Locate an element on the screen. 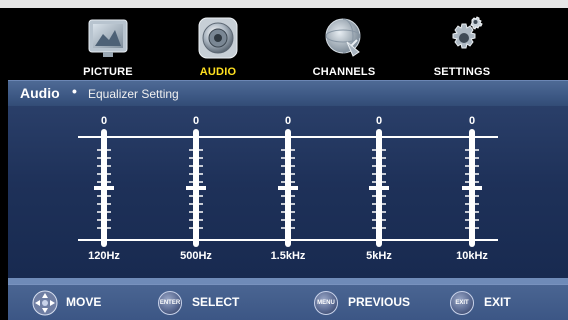  eq-band-label: 500Hz is located at coordinates (196, 256).